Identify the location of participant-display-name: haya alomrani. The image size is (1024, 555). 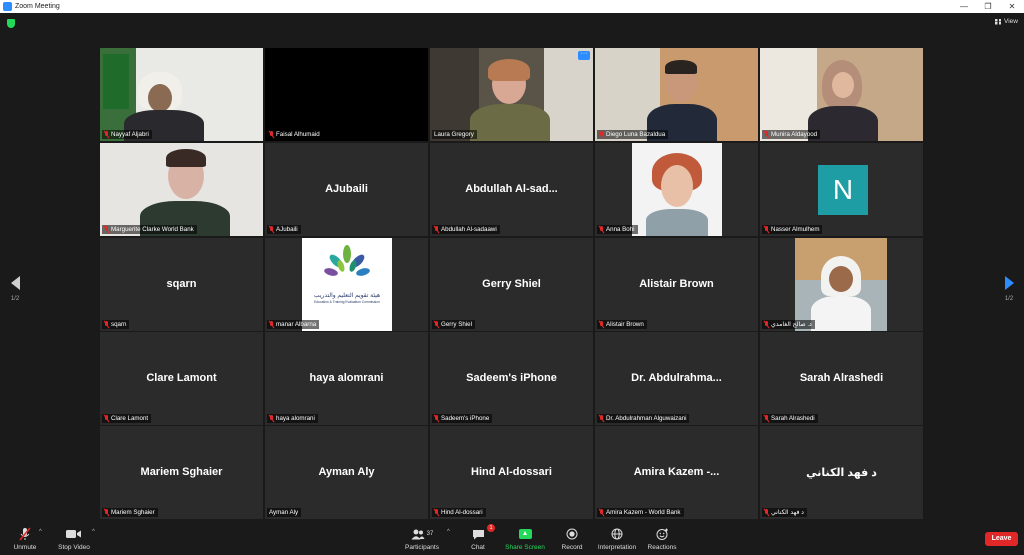
(346, 378).